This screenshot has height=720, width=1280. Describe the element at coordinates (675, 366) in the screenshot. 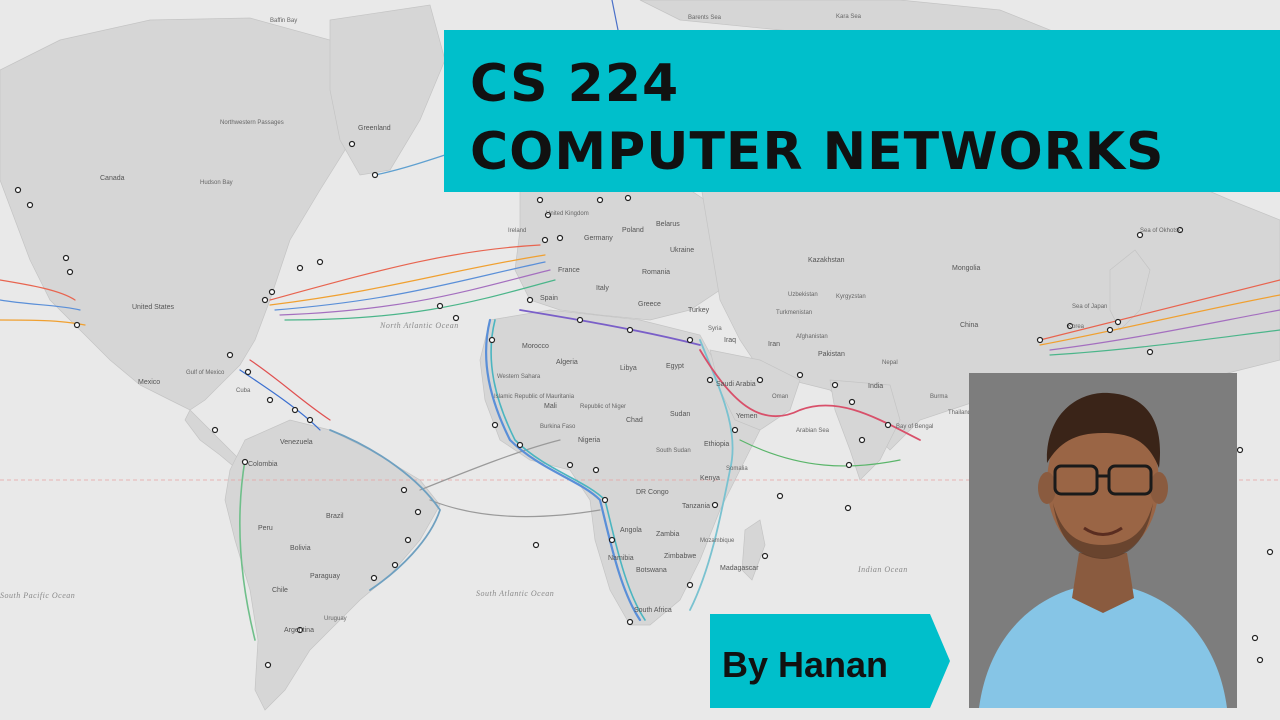

I see `label-egypt: Egypt` at that location.